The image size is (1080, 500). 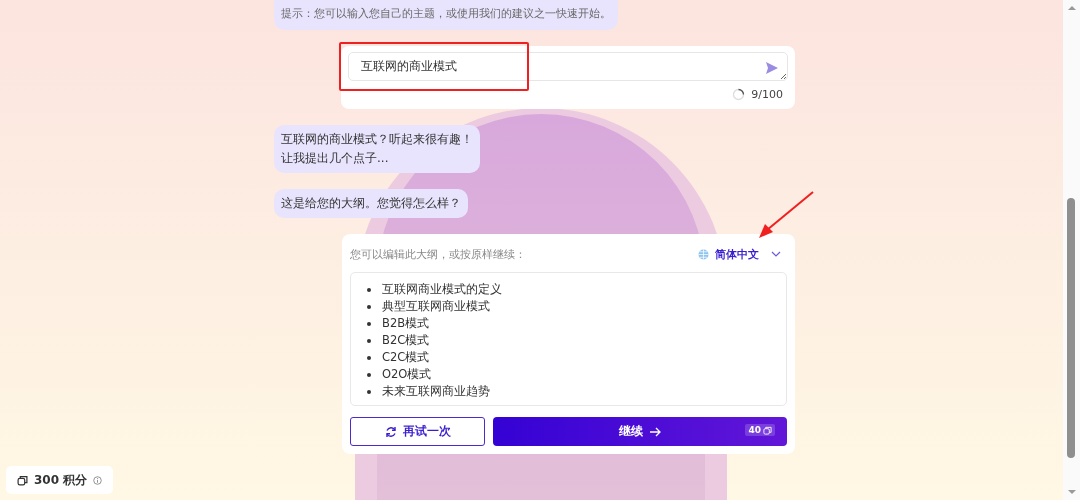 I want to click on retry-button: 再试一次, so click(x=417, y=431).